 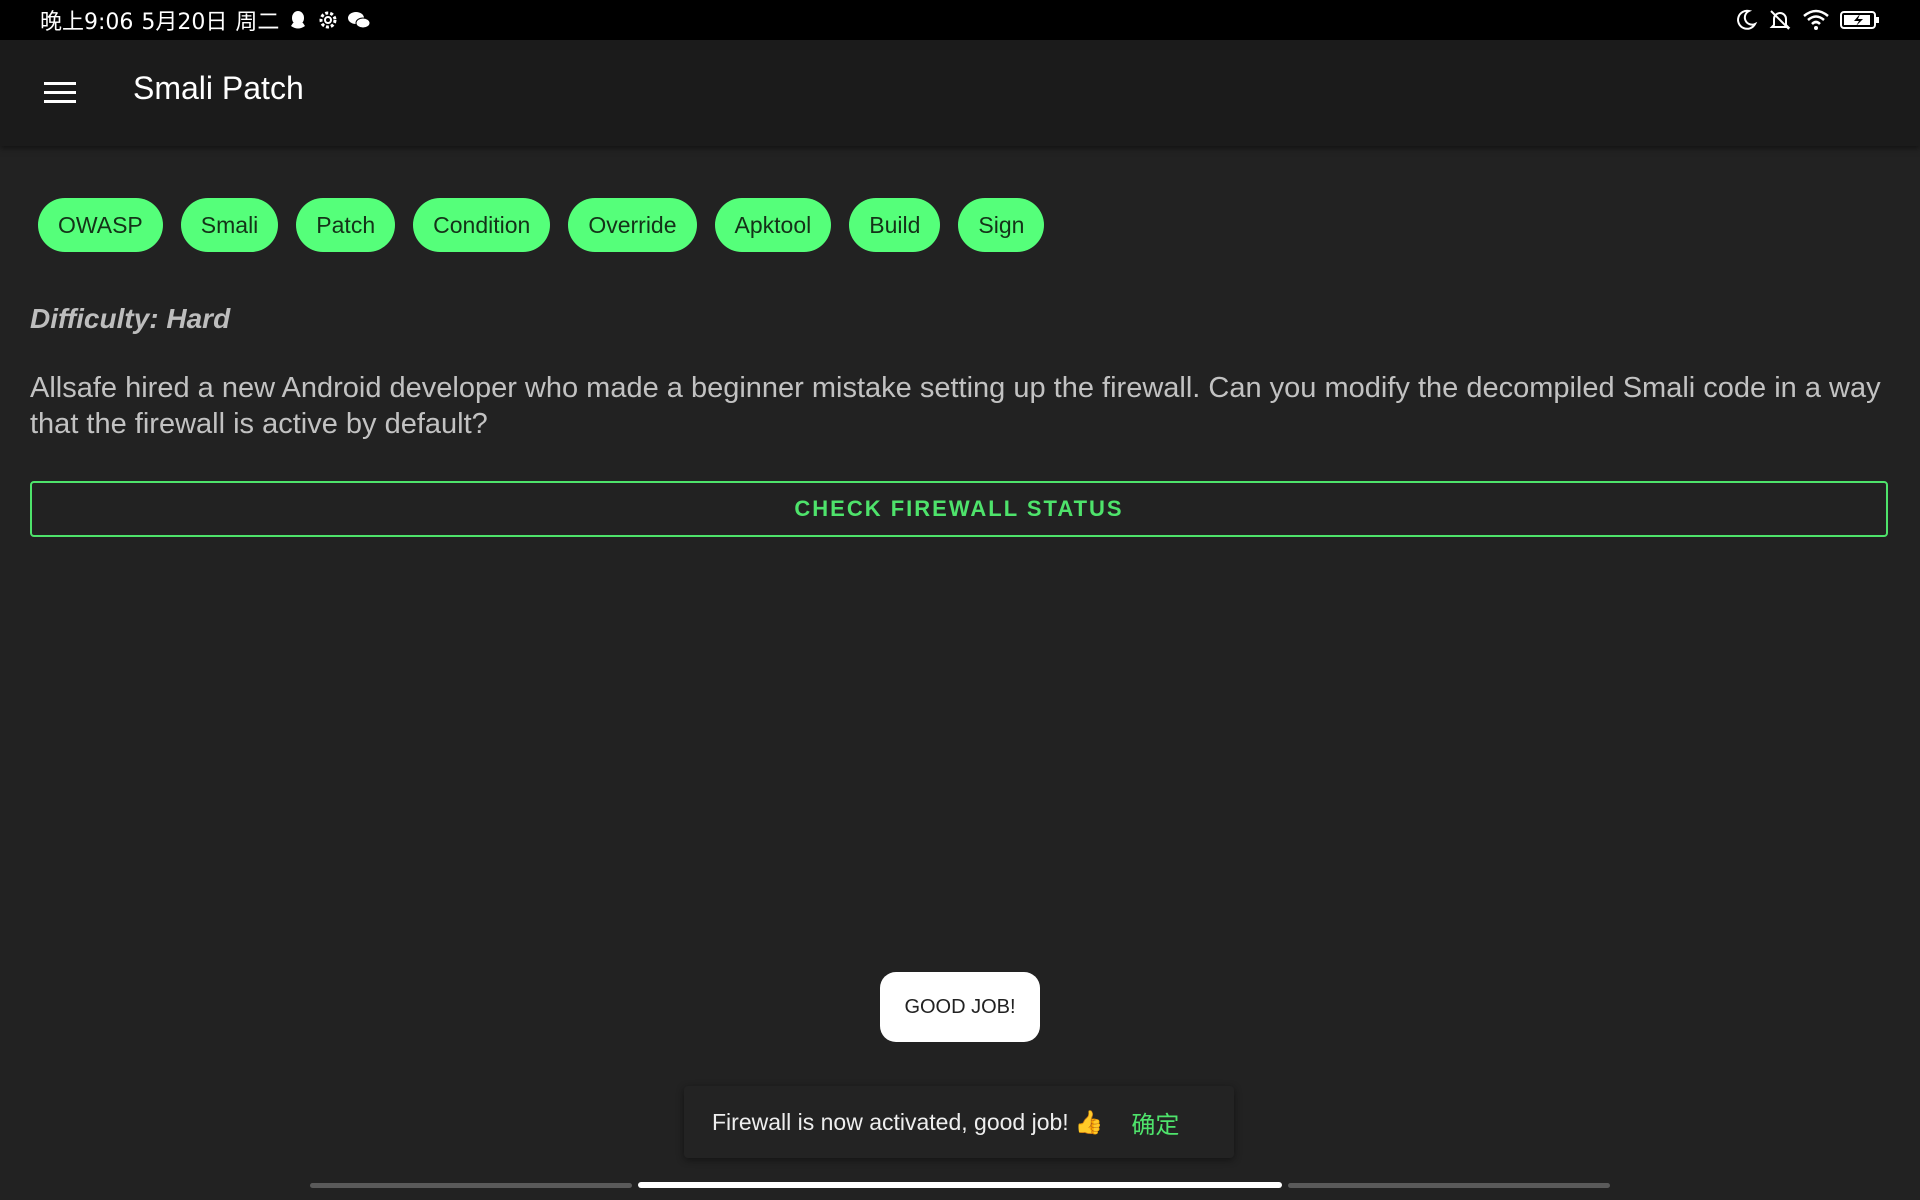 What do you see at coordinates (1780, 20) in the screenshot?
I see `bell-off-icon` at bounding box center [1780, 20].